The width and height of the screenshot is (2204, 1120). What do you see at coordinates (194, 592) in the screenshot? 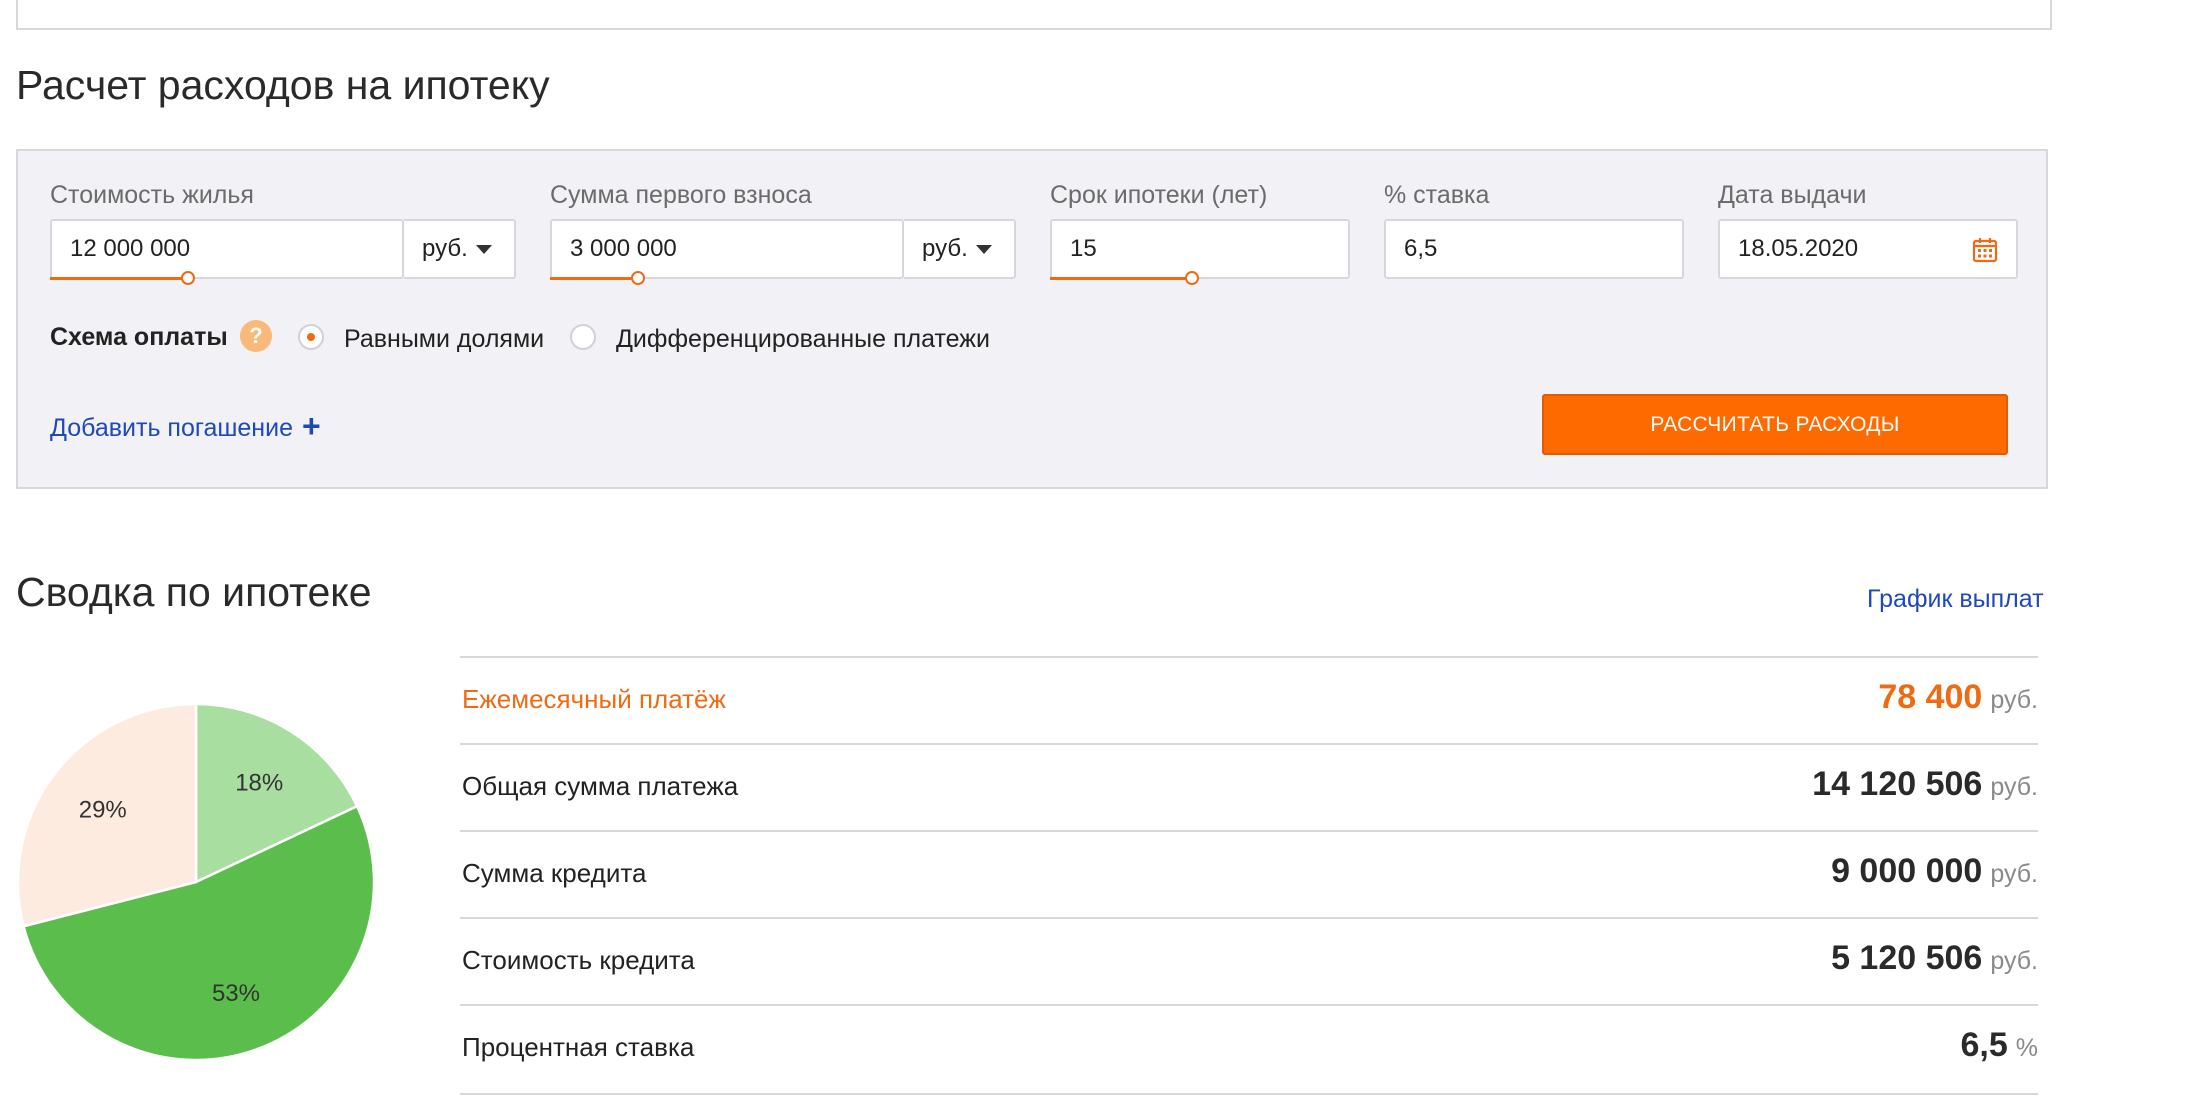
I see `summary-title: Сводка по ипотеке` at bounding box center [194, 592].